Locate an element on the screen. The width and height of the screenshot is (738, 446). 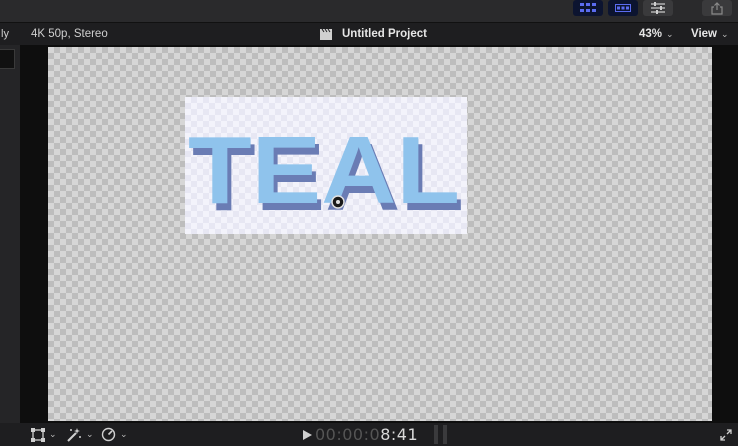
title-clip-bounds: TEAL TEAL is located at coordinates (326, 165).